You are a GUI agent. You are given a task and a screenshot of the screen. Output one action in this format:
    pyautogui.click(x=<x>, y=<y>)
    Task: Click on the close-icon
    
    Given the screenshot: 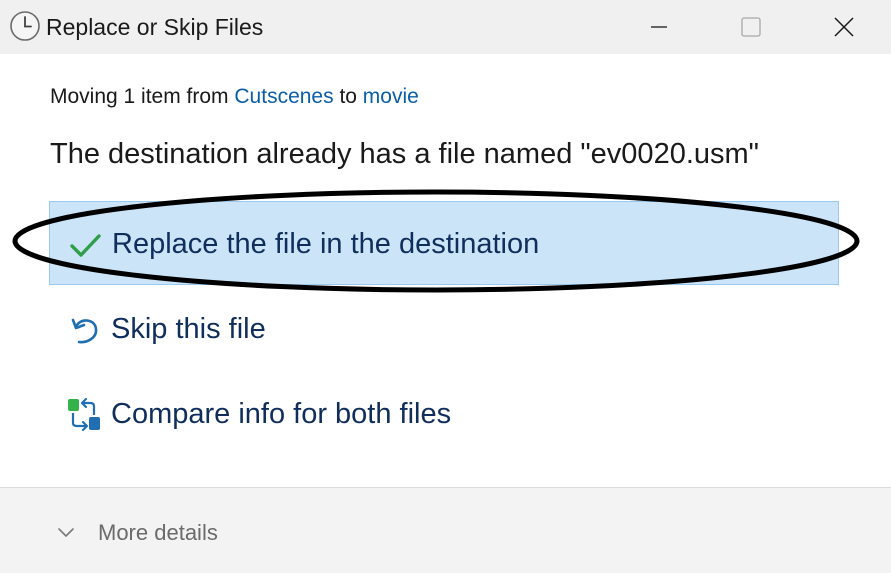 What is the action you would take?
    pyautogui.click(x=844, y=27)
    